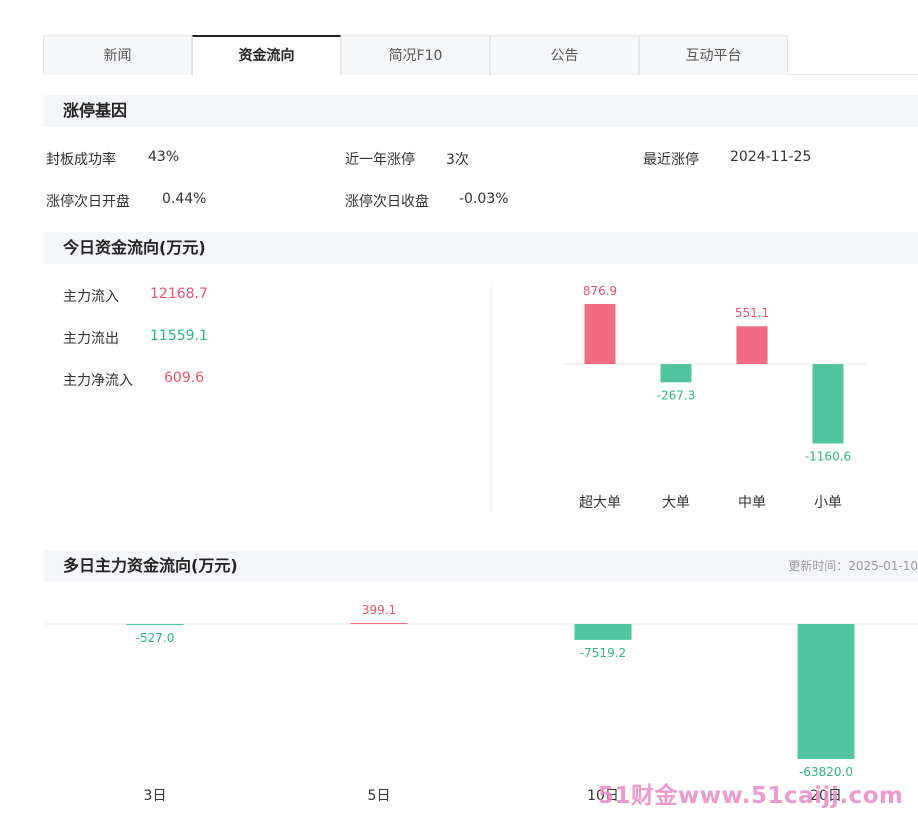 The height and width of the screenshot is (819, 918). What do you see at coordinates (379, 796) in the screenshot?
I see `category-label-1-1: 5日` at bounding box center [379, 796].